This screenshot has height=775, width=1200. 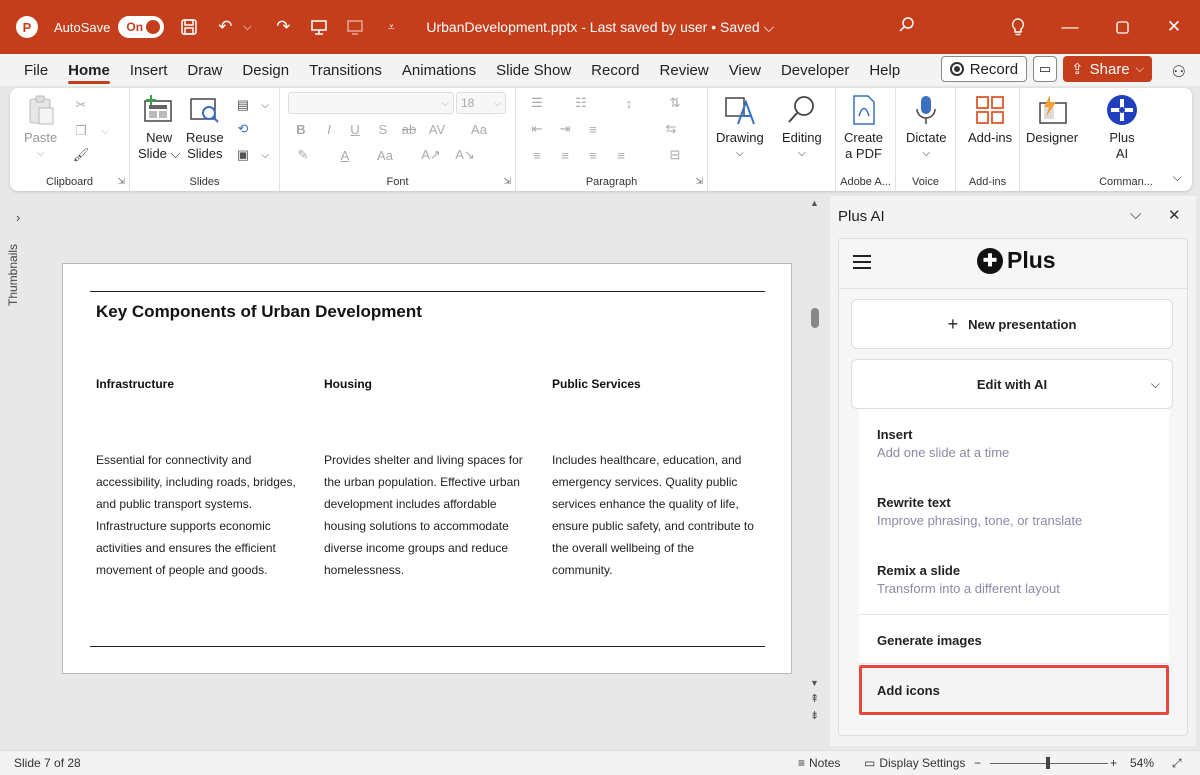 What do you see at coordinates (1122, 27) in the screenshot?
I see `maximize-icon` at bounding box center [1122, 27].